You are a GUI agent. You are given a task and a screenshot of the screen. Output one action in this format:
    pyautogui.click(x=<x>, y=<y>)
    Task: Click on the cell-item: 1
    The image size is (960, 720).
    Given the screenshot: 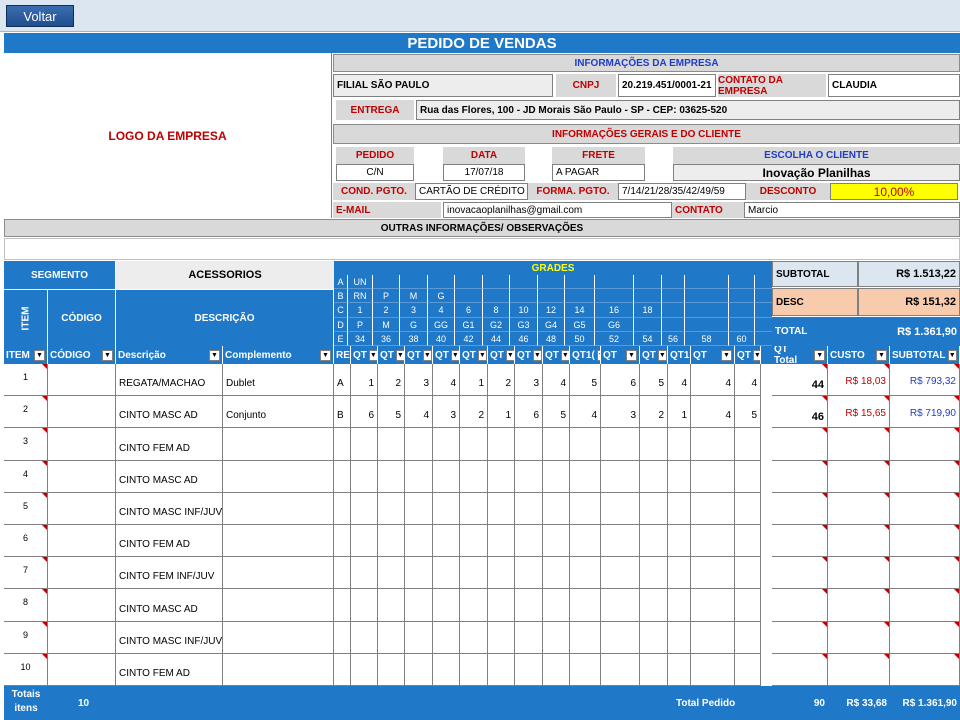 What is the action you would take?
    pyautogui.click(x=26, y=380)
    